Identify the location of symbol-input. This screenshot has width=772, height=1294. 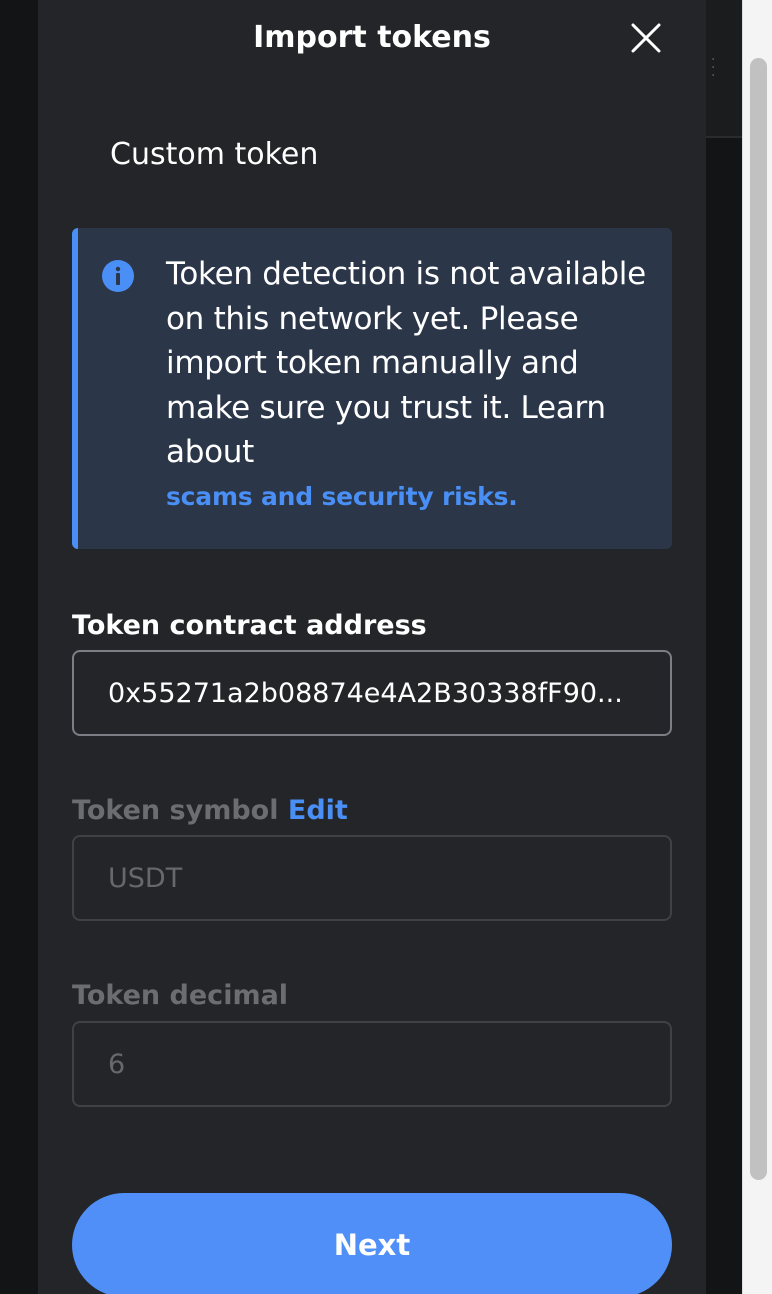
(372, 878).